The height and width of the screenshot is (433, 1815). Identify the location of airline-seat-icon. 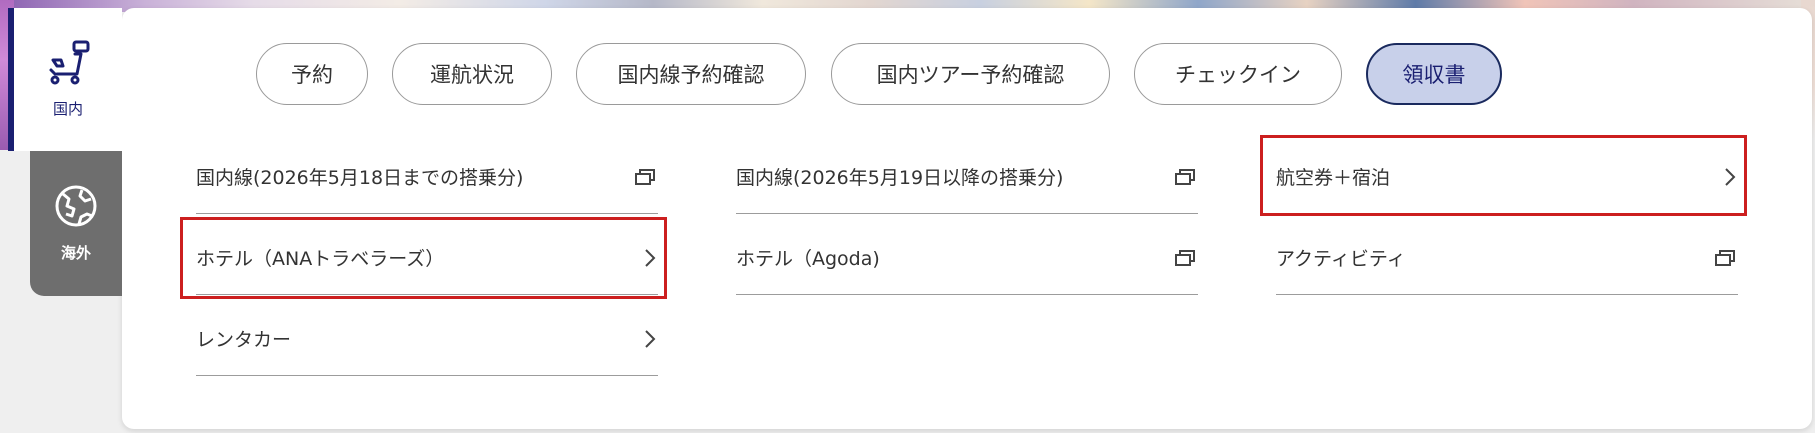
(68, 65).